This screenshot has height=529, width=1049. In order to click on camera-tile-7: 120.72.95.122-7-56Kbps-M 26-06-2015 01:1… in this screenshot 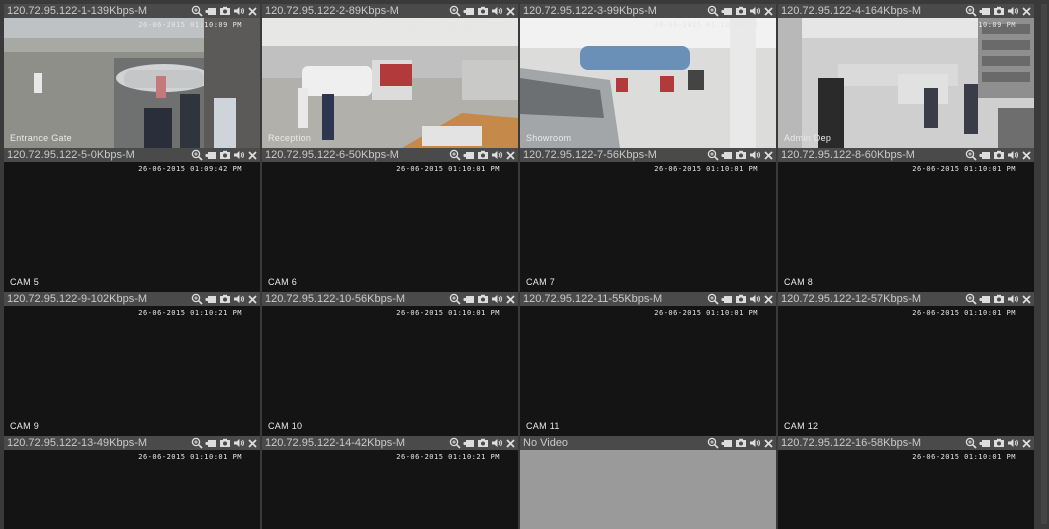, I will do `click(648, 220)`.